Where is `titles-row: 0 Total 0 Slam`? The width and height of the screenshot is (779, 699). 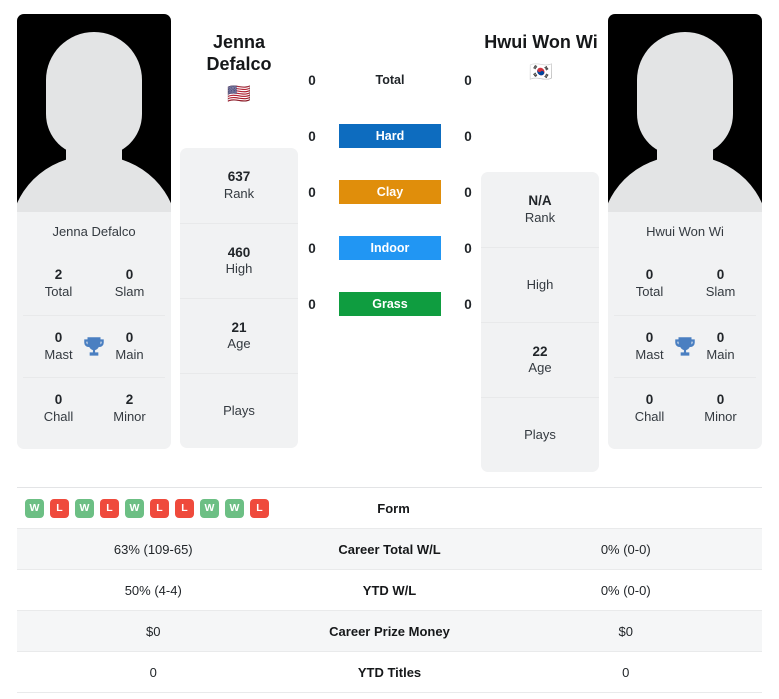 titles-row: 0 Total 0 Slam is located at coordinates (685, 284).